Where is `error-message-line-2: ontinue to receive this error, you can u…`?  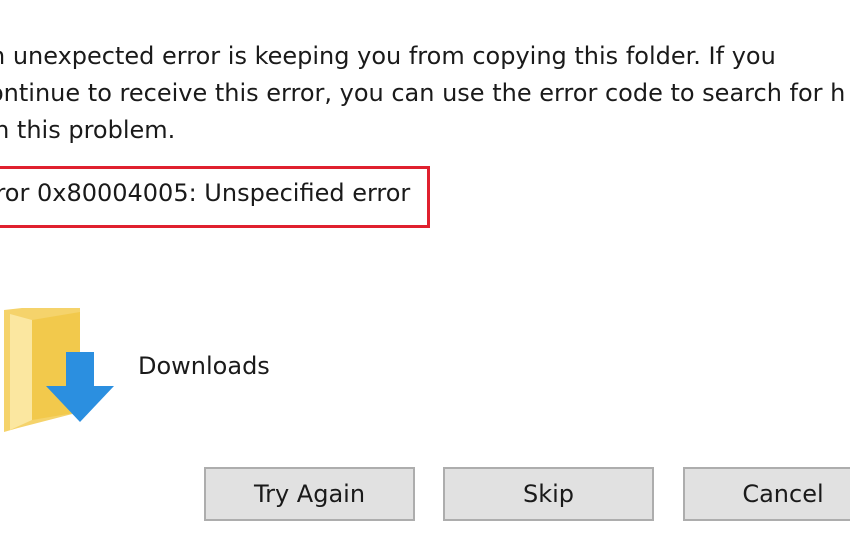 error-message-line-2: ontinue to receive this error, you can u… is located at coordinates (423, 93).